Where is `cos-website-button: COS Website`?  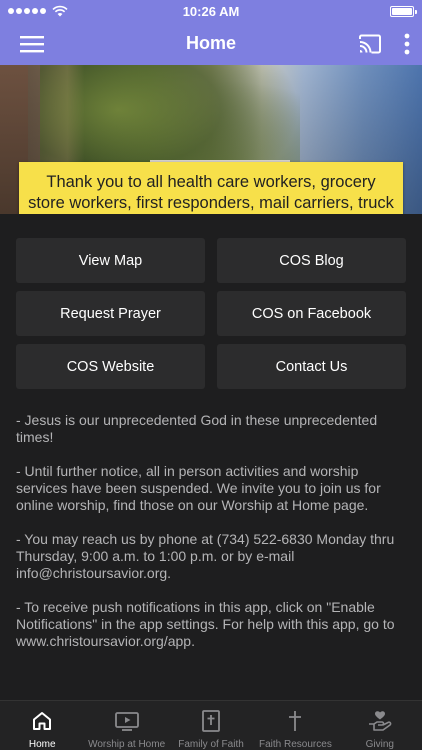
cos-website-button: COS Website is located at coordinates (110, 366).